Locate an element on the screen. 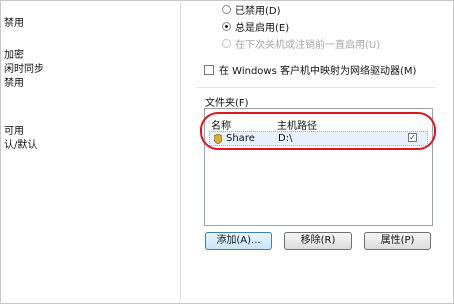 The width and height of the screenshot is (454, 304). map-drives-checkbox is located at coordinates (209, 69).